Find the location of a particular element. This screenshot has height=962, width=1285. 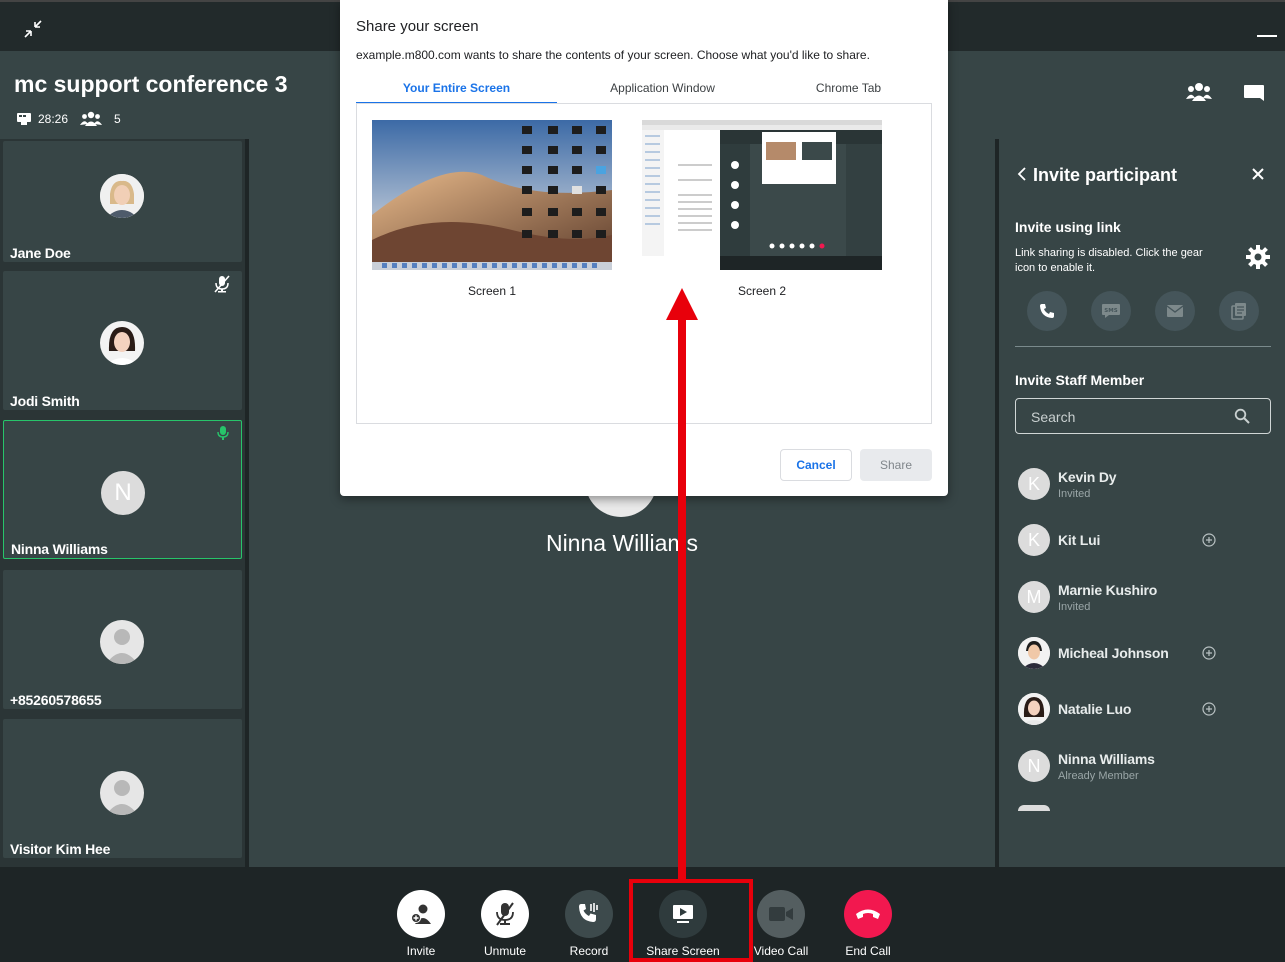

participant-name: +85260578655 is located at coordinates (56, 700).